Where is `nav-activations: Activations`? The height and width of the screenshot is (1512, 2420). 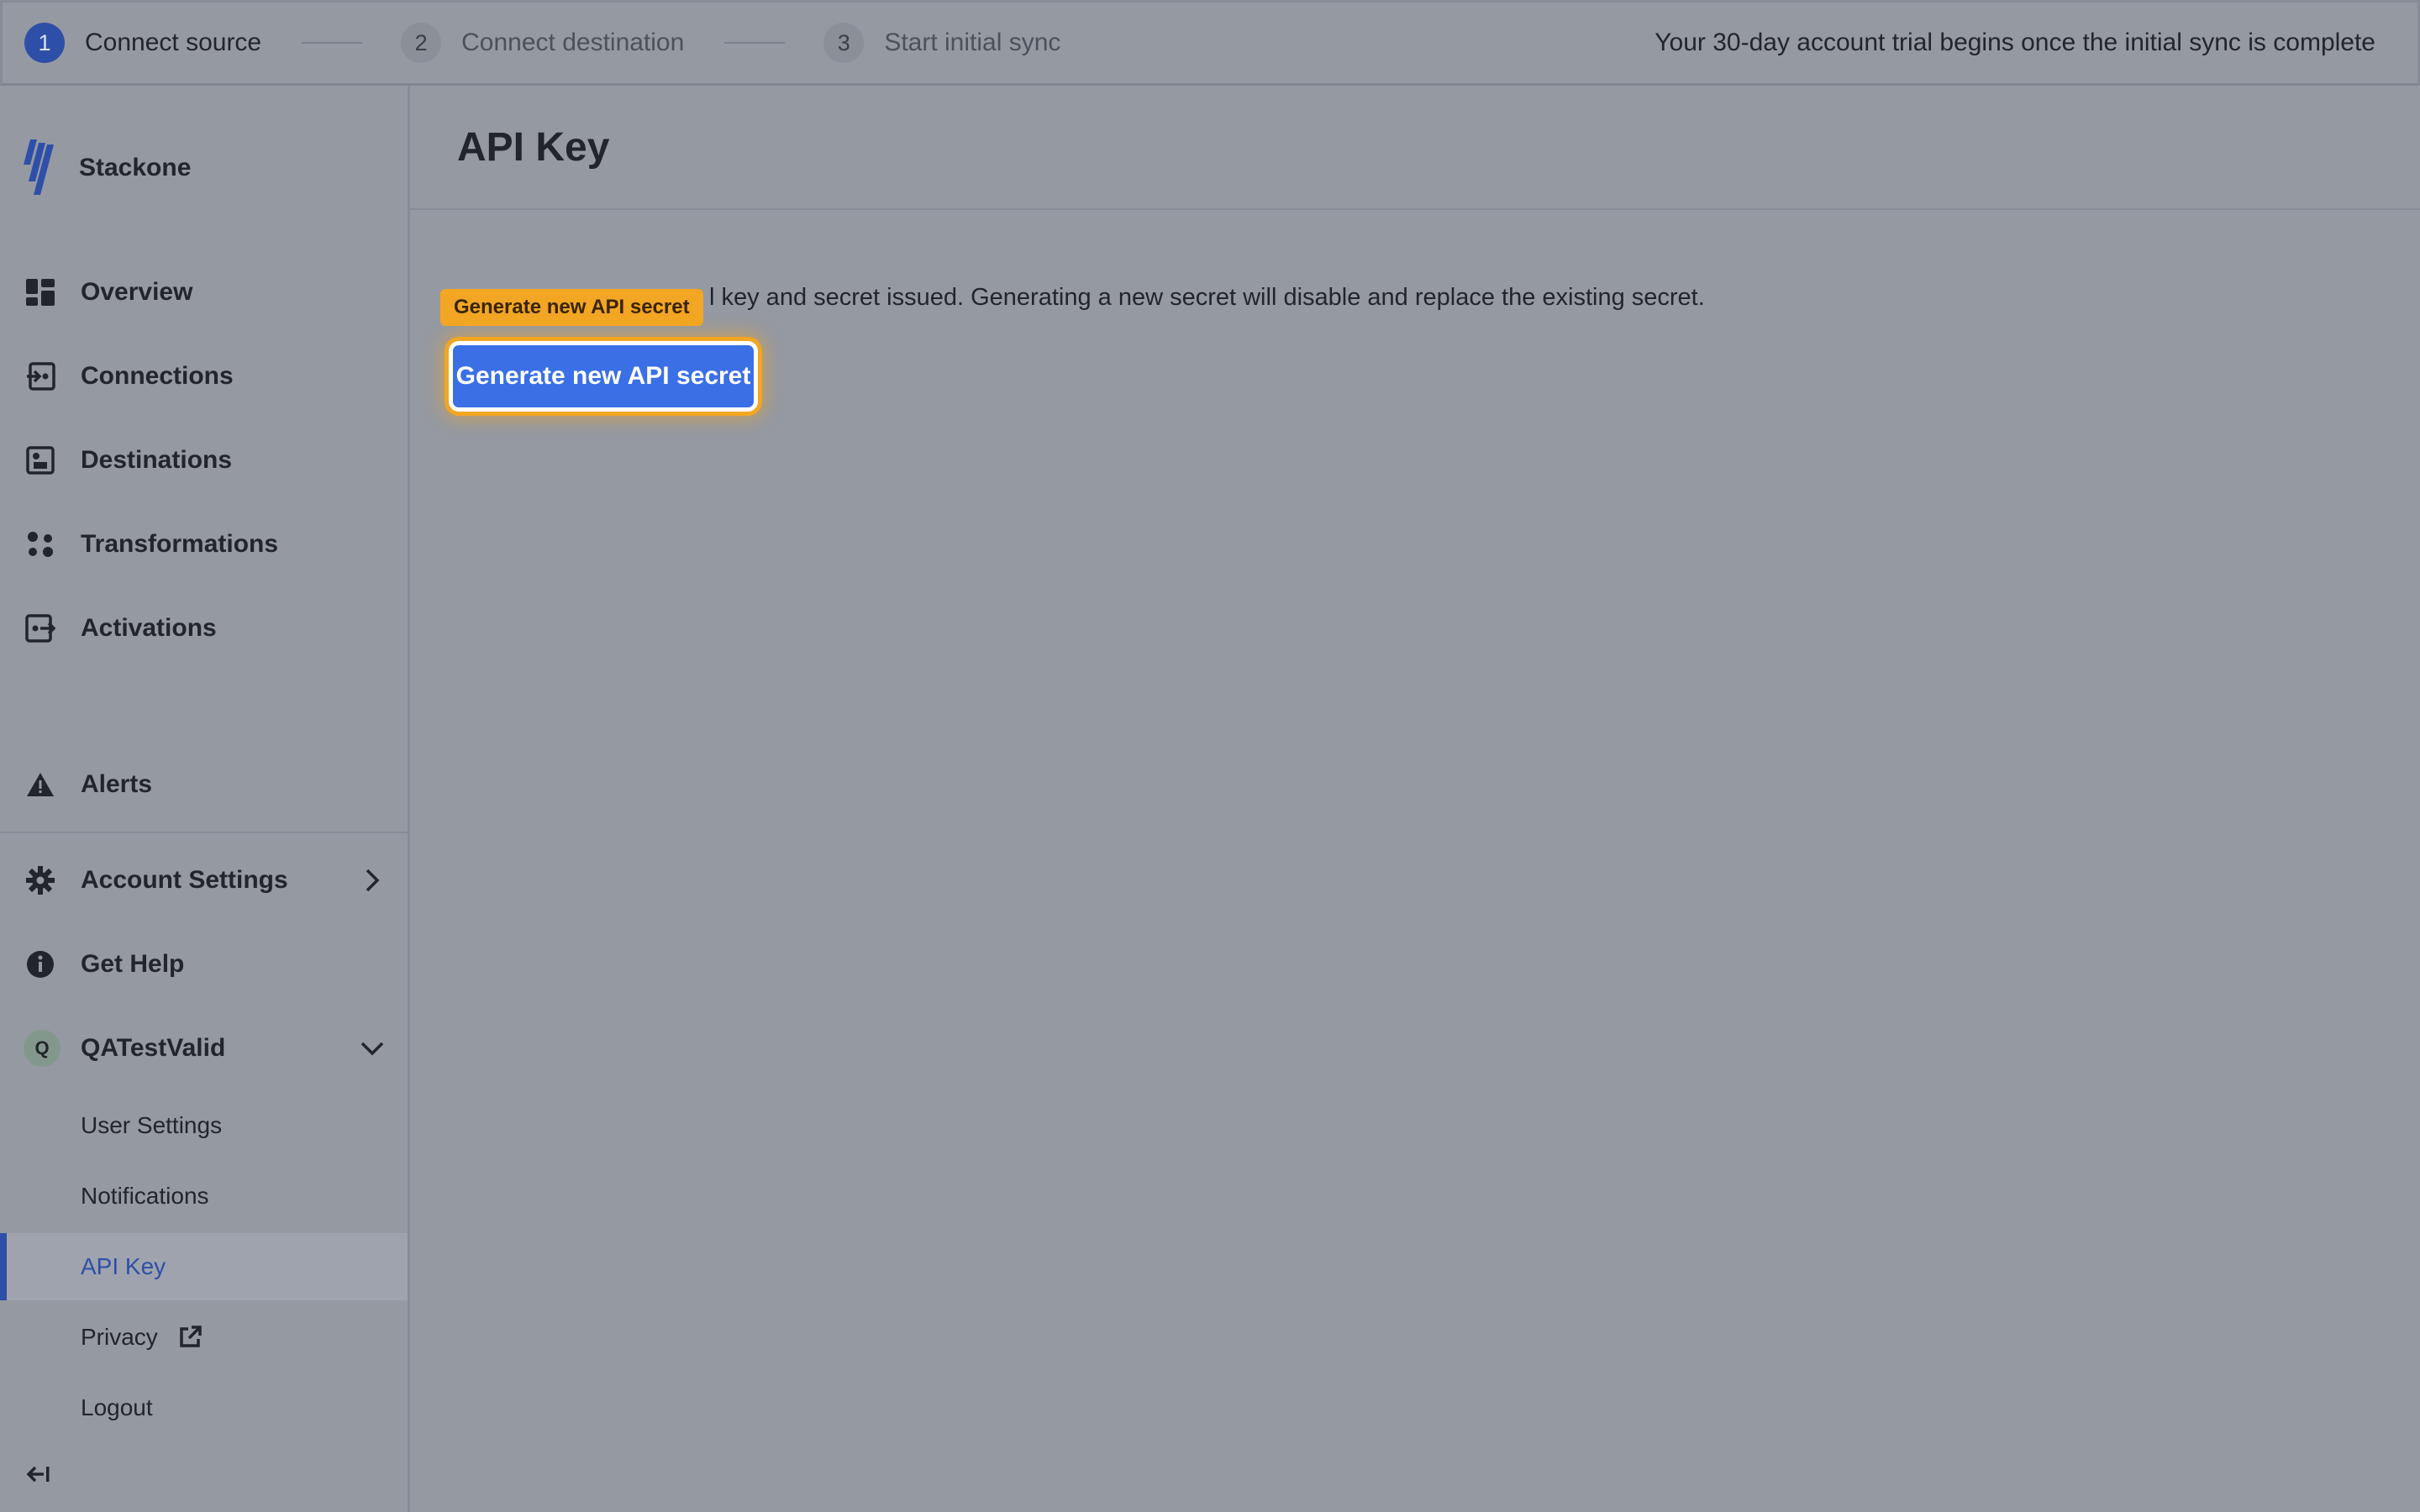
nav-activations: Activations is located at coordinates (204, 628).